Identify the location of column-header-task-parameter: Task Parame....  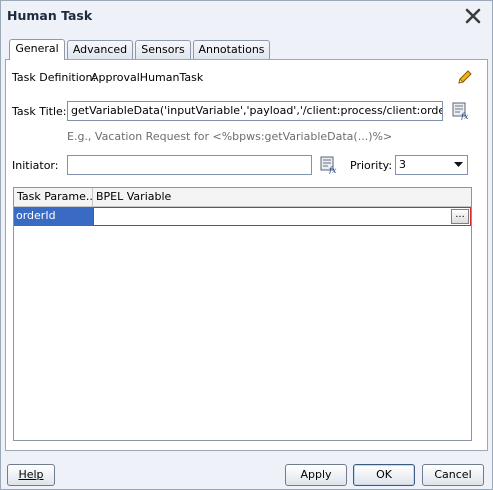
(53, 197).